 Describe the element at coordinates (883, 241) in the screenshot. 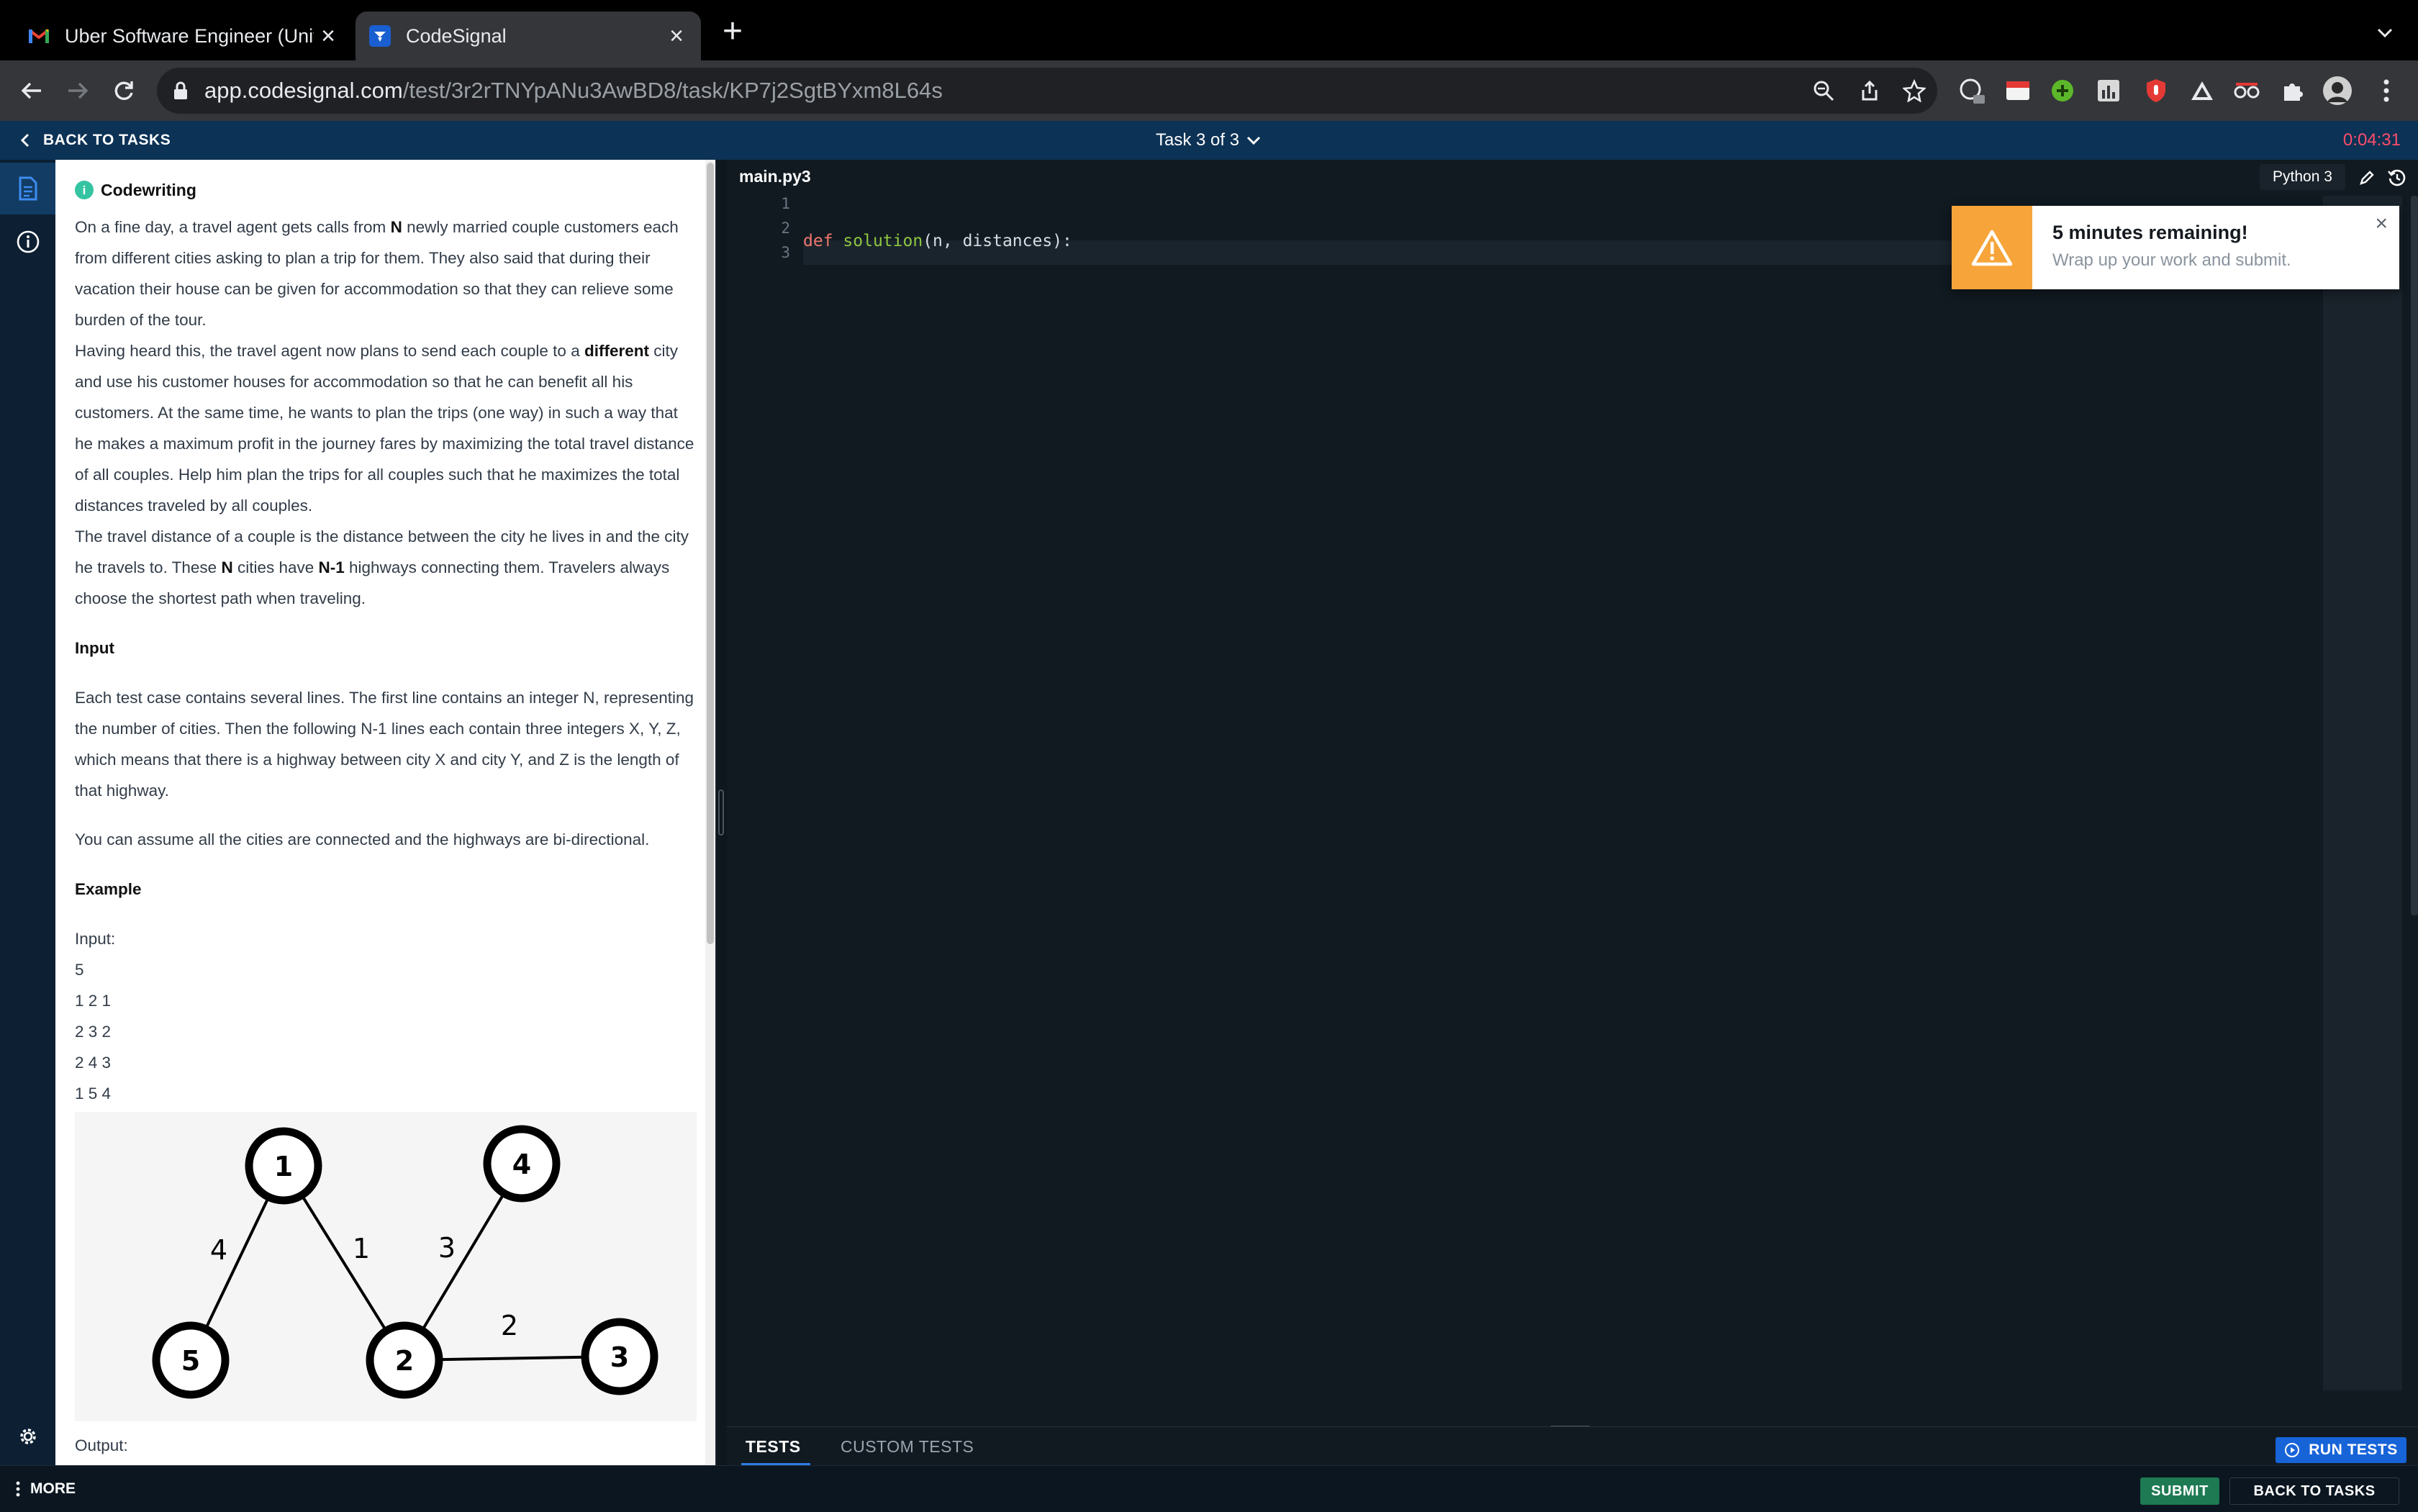

I see `code-function-name: solution` at that location.